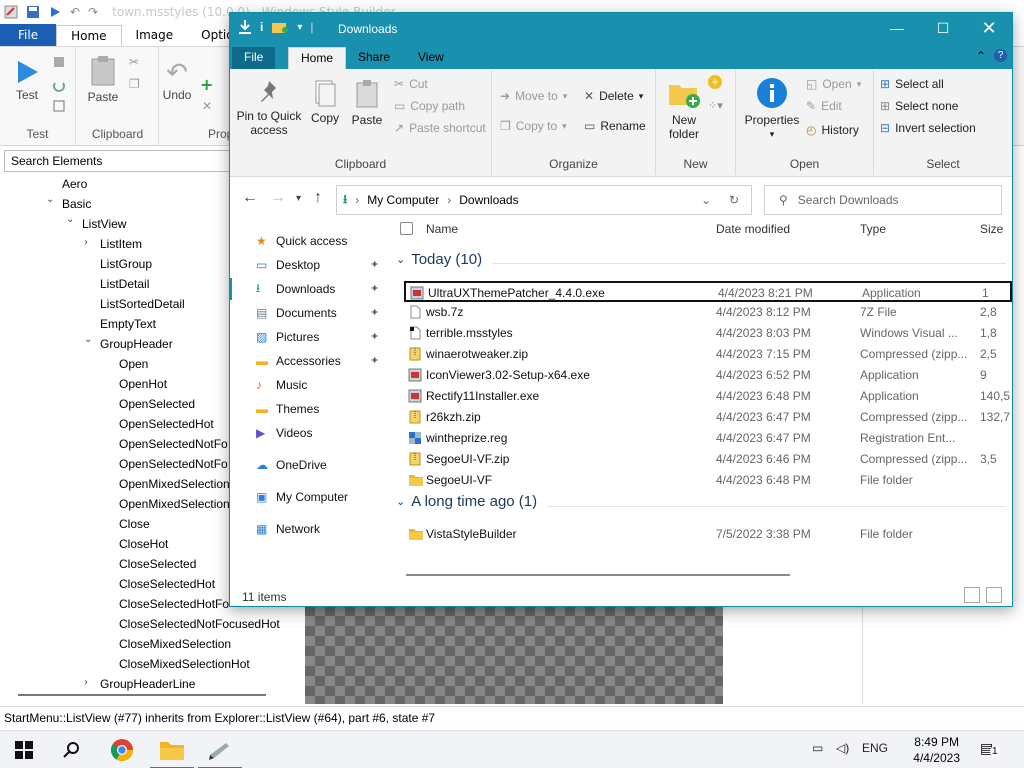  I want to click on back-icon: ←, so click(250, 198).